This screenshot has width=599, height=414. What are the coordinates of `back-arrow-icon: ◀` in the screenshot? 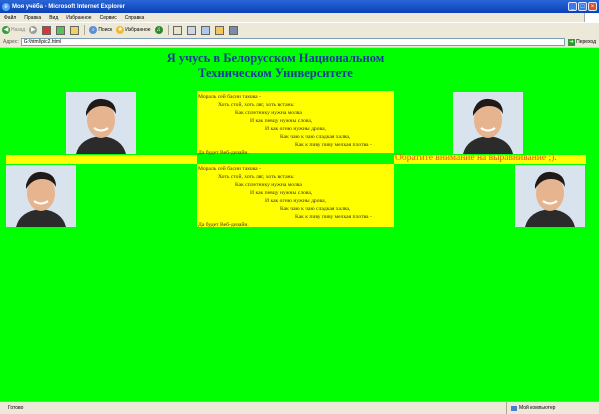 It's located at (6, 30).